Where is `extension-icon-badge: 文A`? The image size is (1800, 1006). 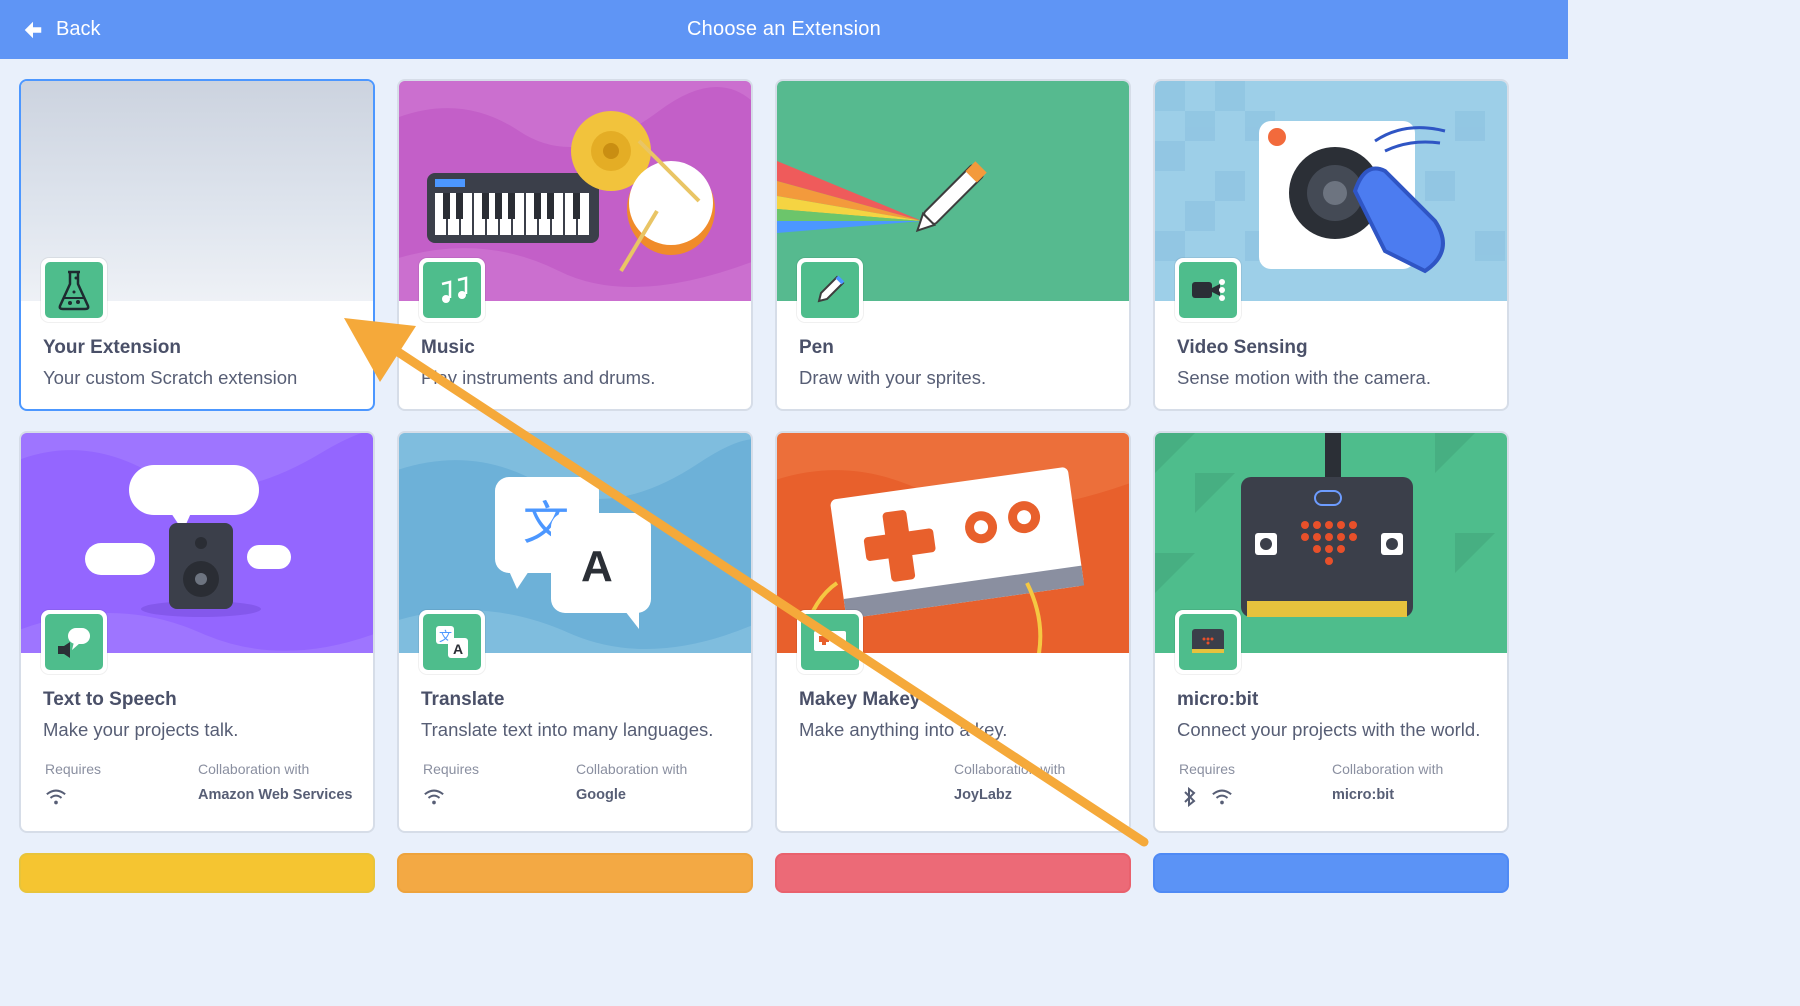
extension-icon-badge: 文A is located at coordinates (452, 642).